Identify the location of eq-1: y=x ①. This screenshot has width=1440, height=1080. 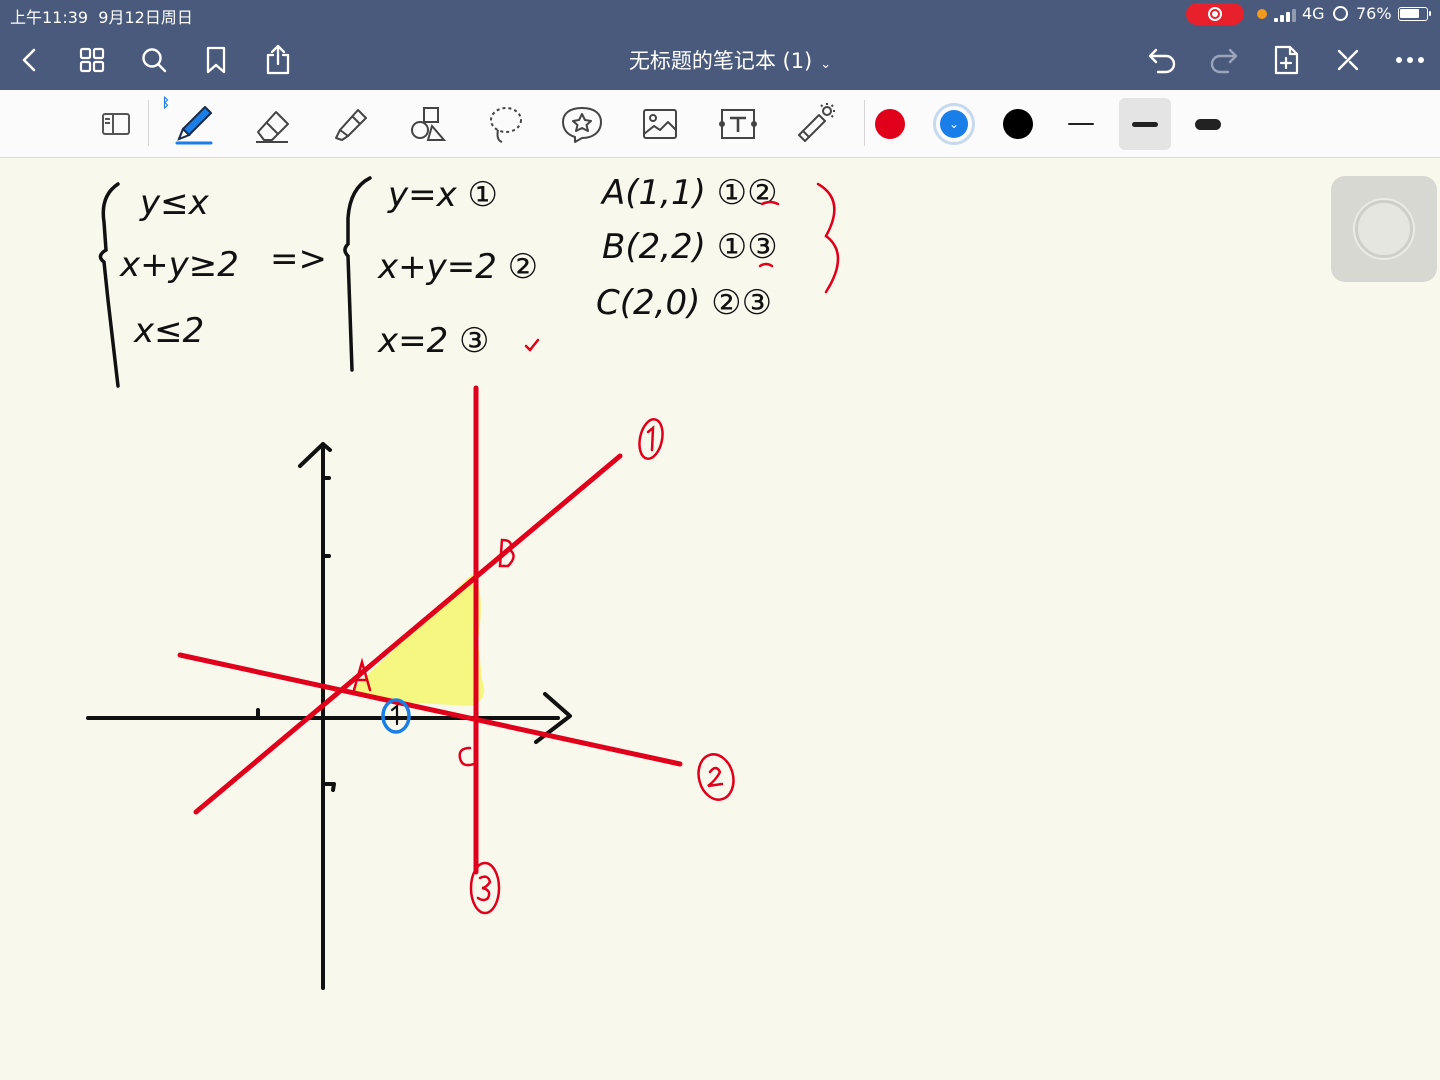
(442, 195).